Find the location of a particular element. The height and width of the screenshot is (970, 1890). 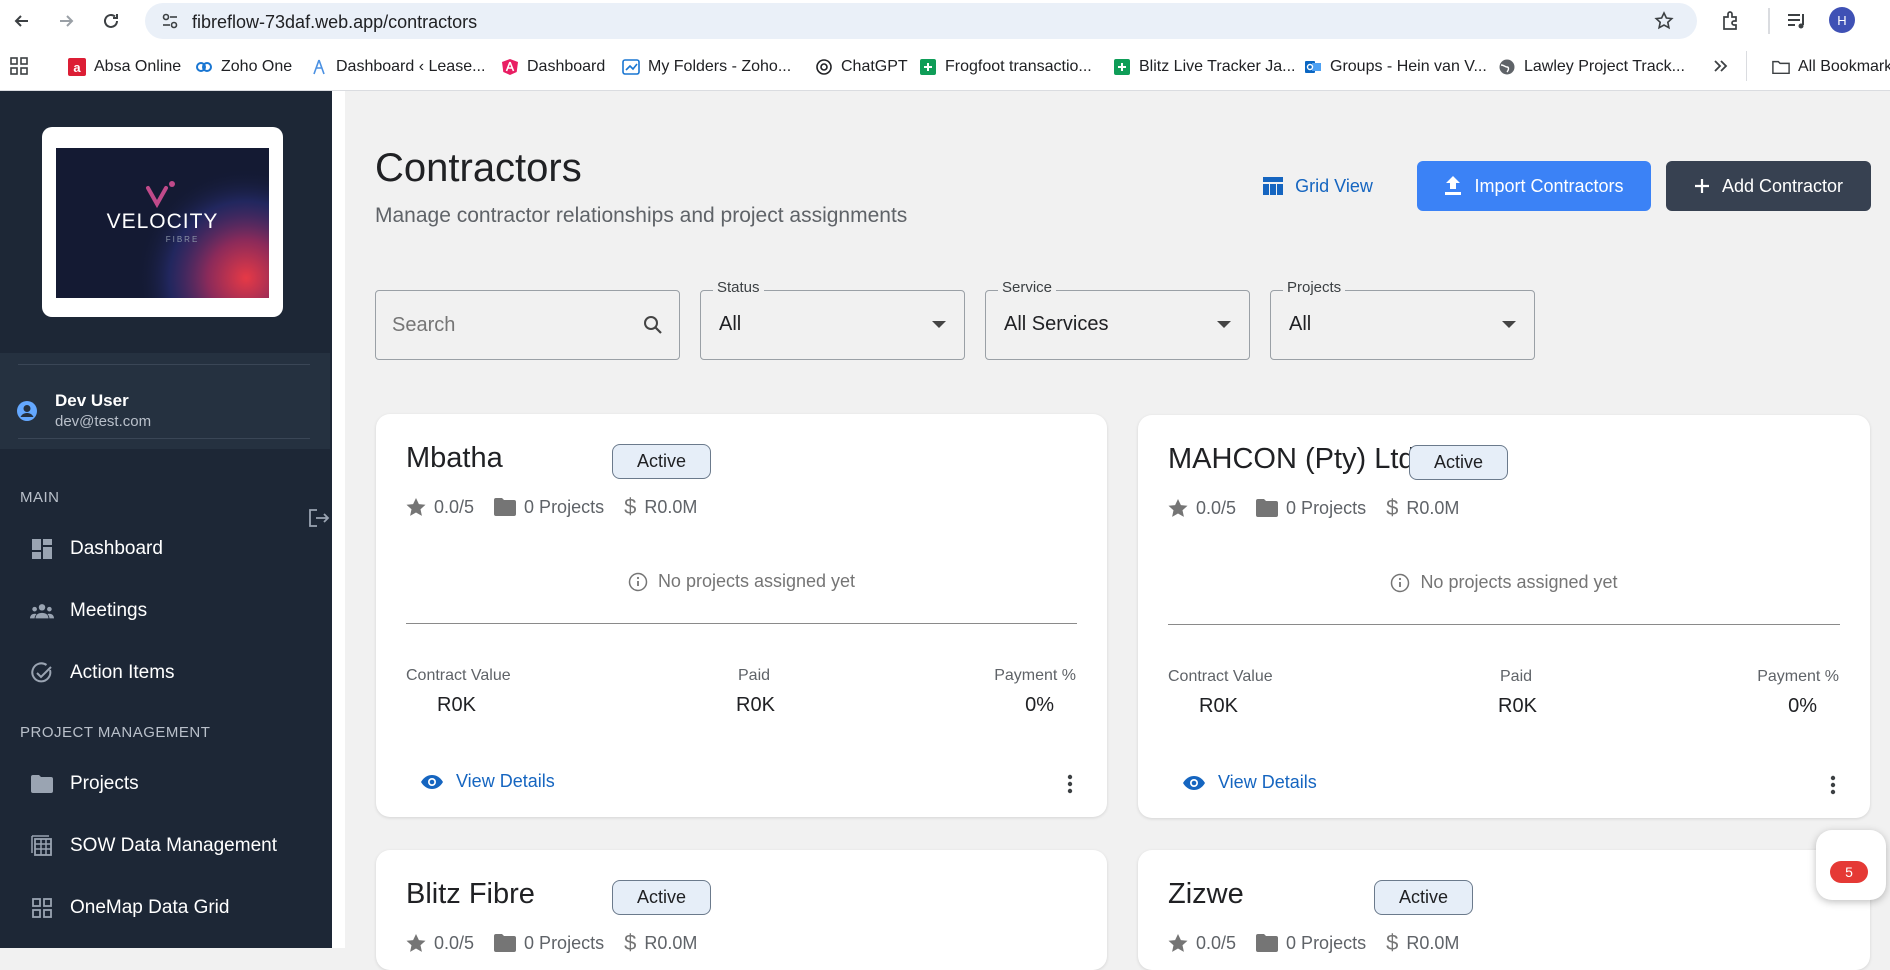

check-circle-icon is located at coordinates (42, 673).